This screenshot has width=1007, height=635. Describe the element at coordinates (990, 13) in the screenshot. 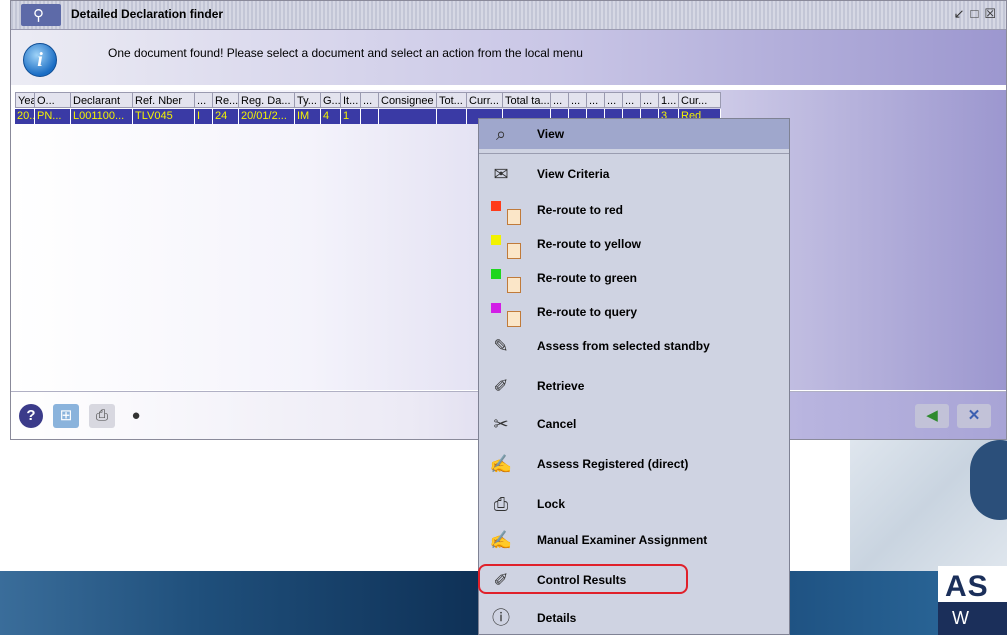

I see `close-window-icon: ☒` at that location.